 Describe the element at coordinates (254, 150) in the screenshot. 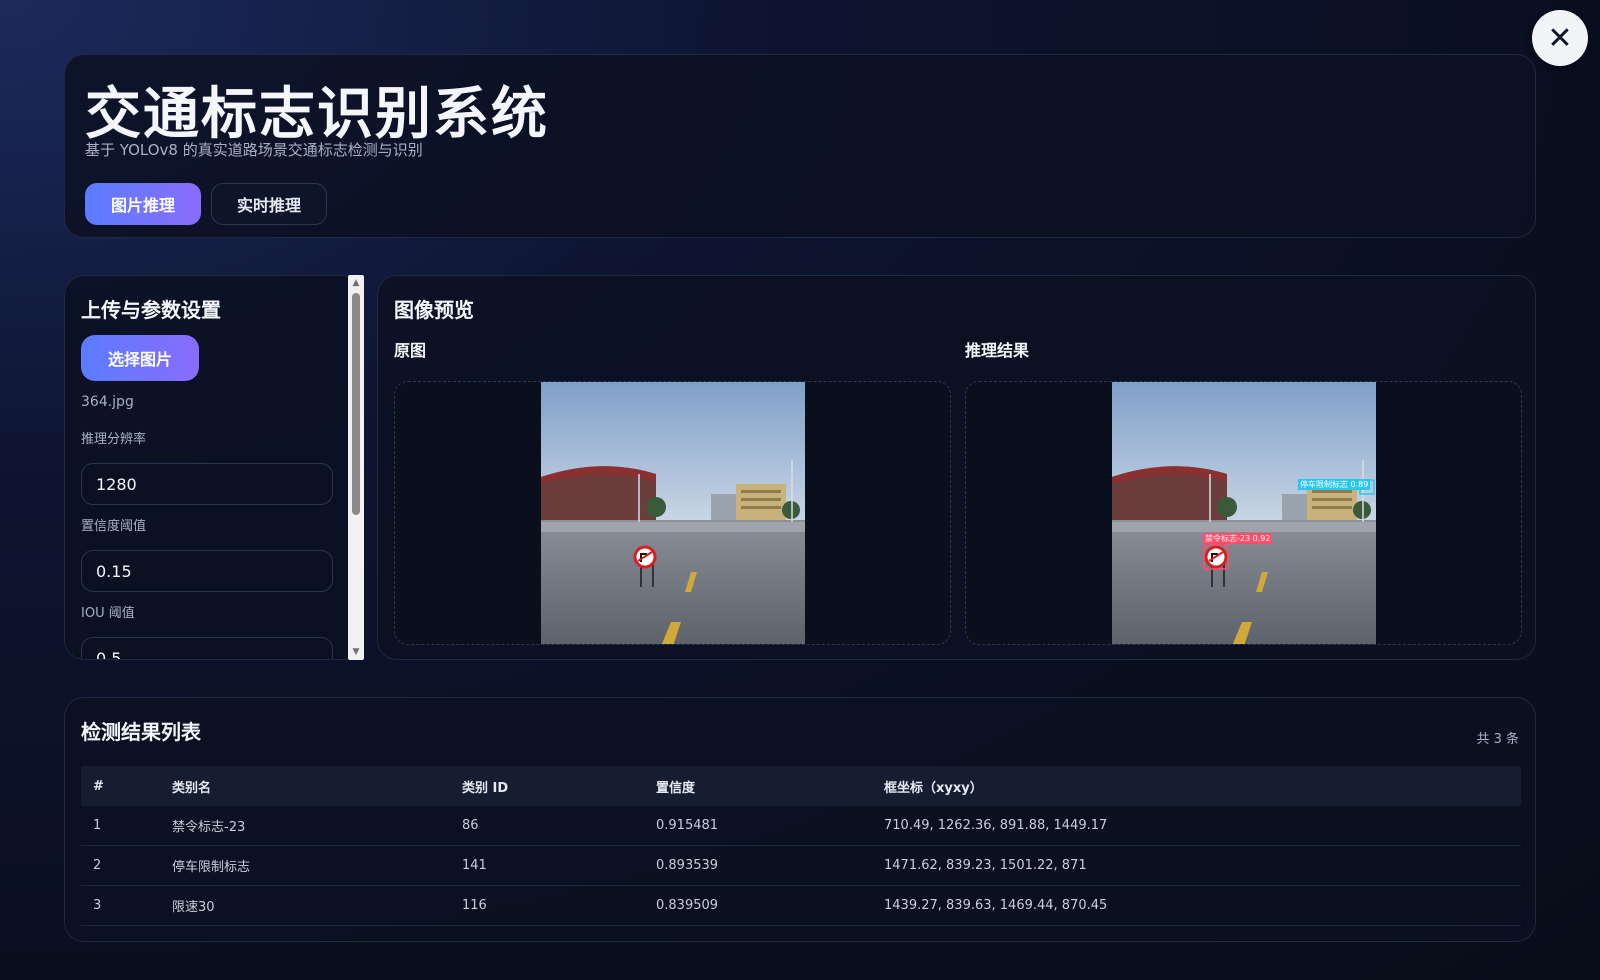

I see `app-subtitle: 基于 YOLOv8 的真实道路场景交通标志检测与识别` at that location.